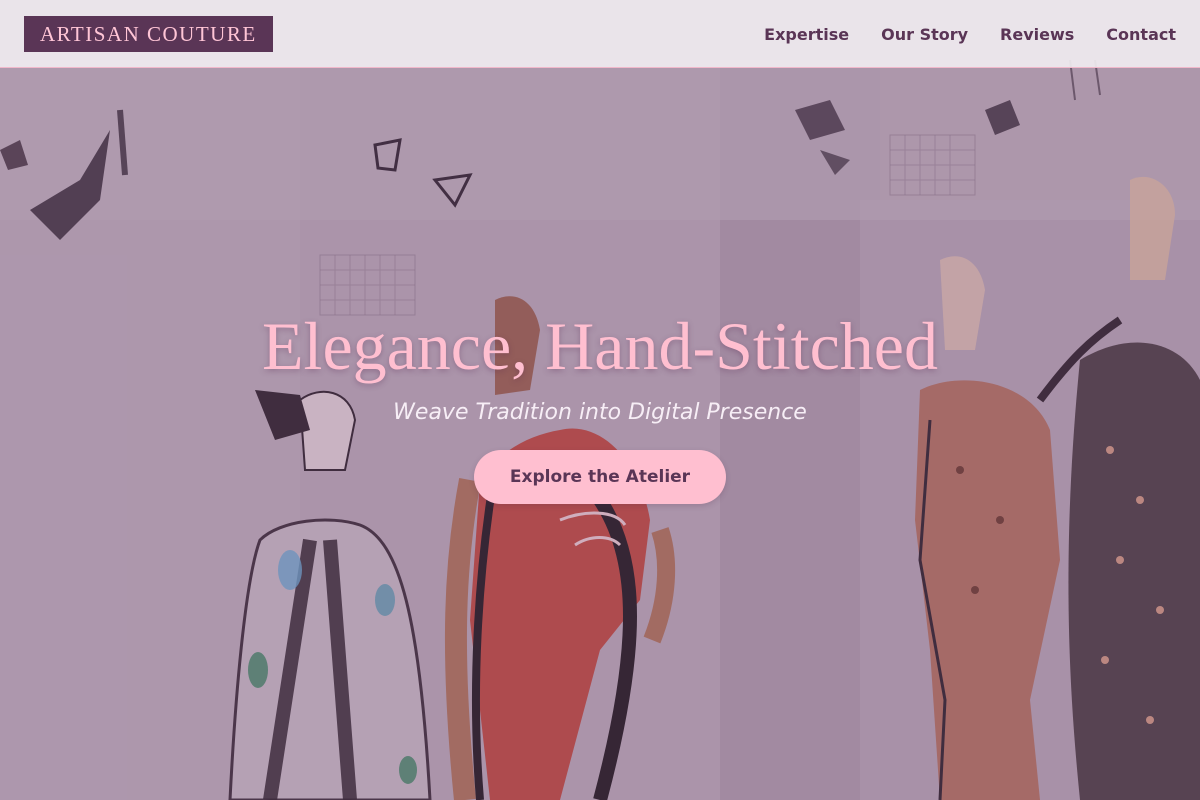  I want to click on hero-subtitle: Weave Tradition into Digital Presence, so click(600, 412).